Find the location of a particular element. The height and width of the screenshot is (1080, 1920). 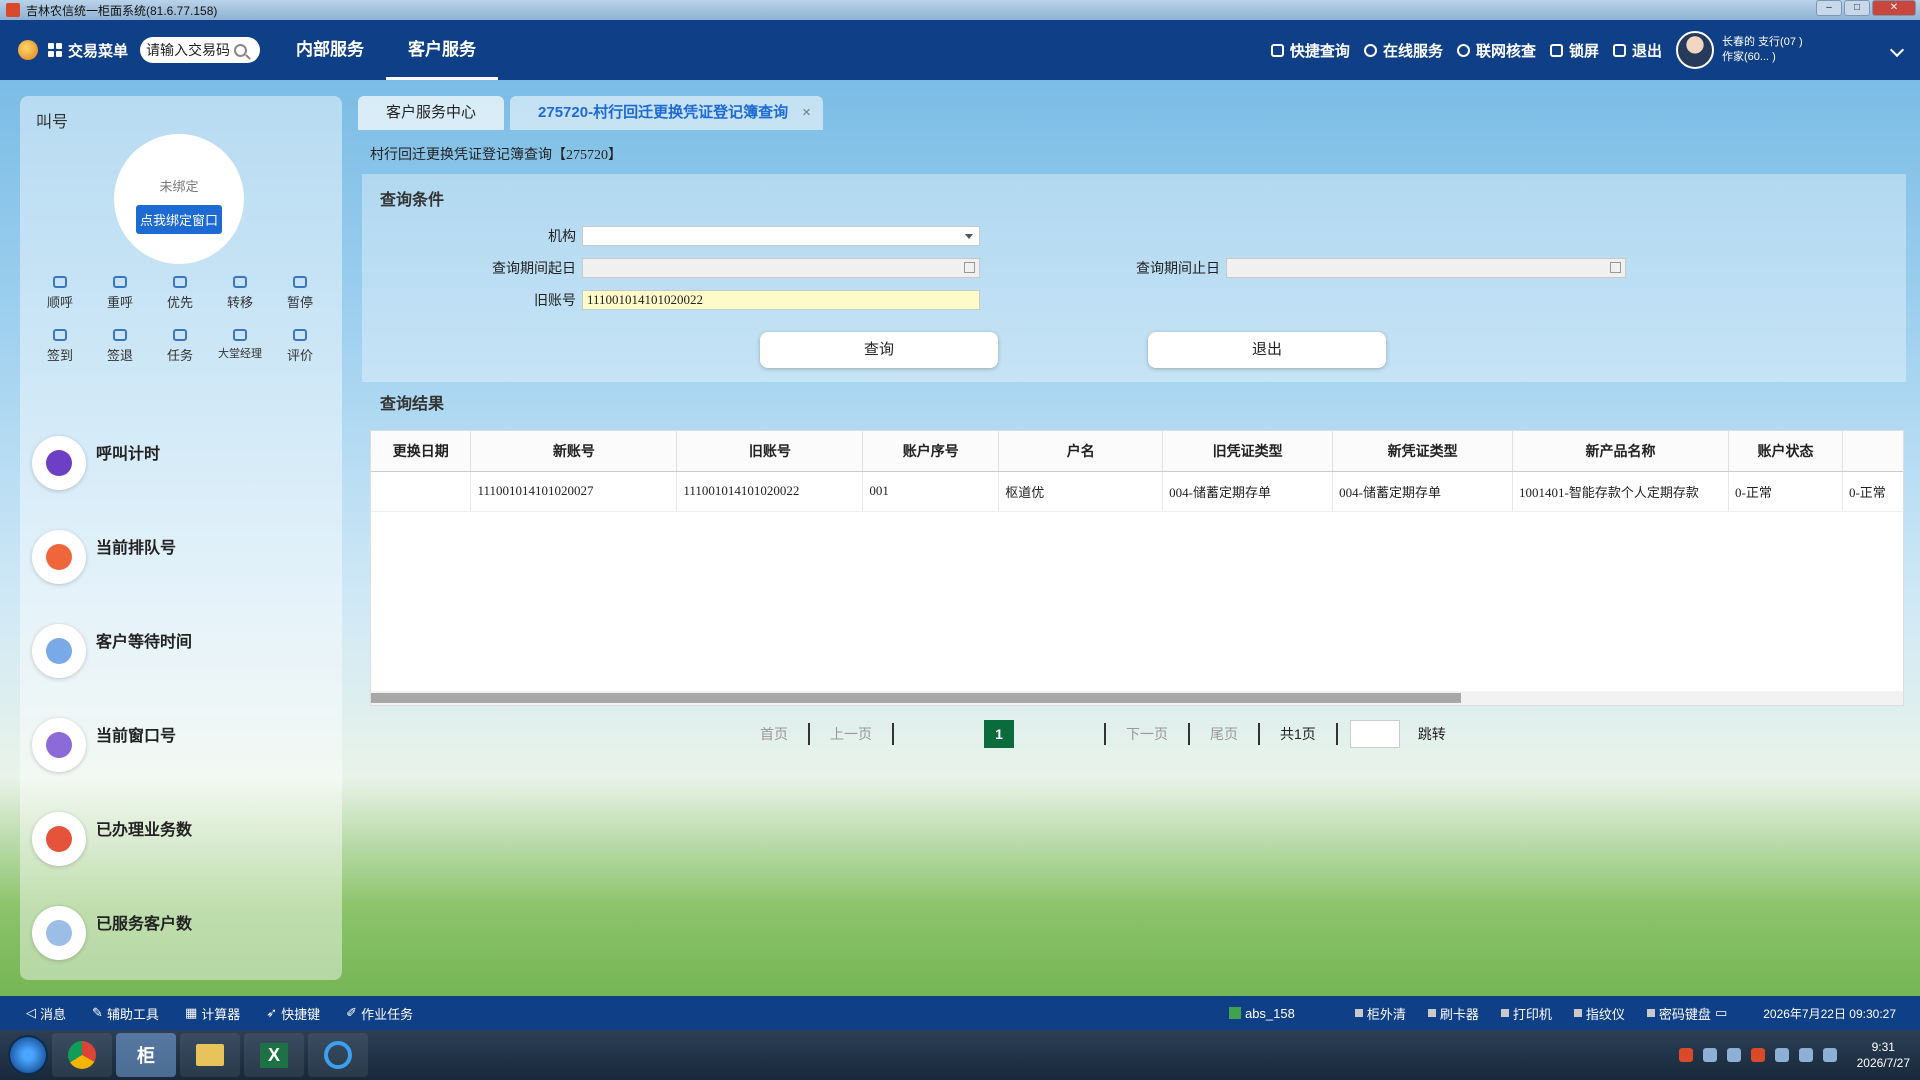

jump-page-input is located at coordinates (1374, 734).